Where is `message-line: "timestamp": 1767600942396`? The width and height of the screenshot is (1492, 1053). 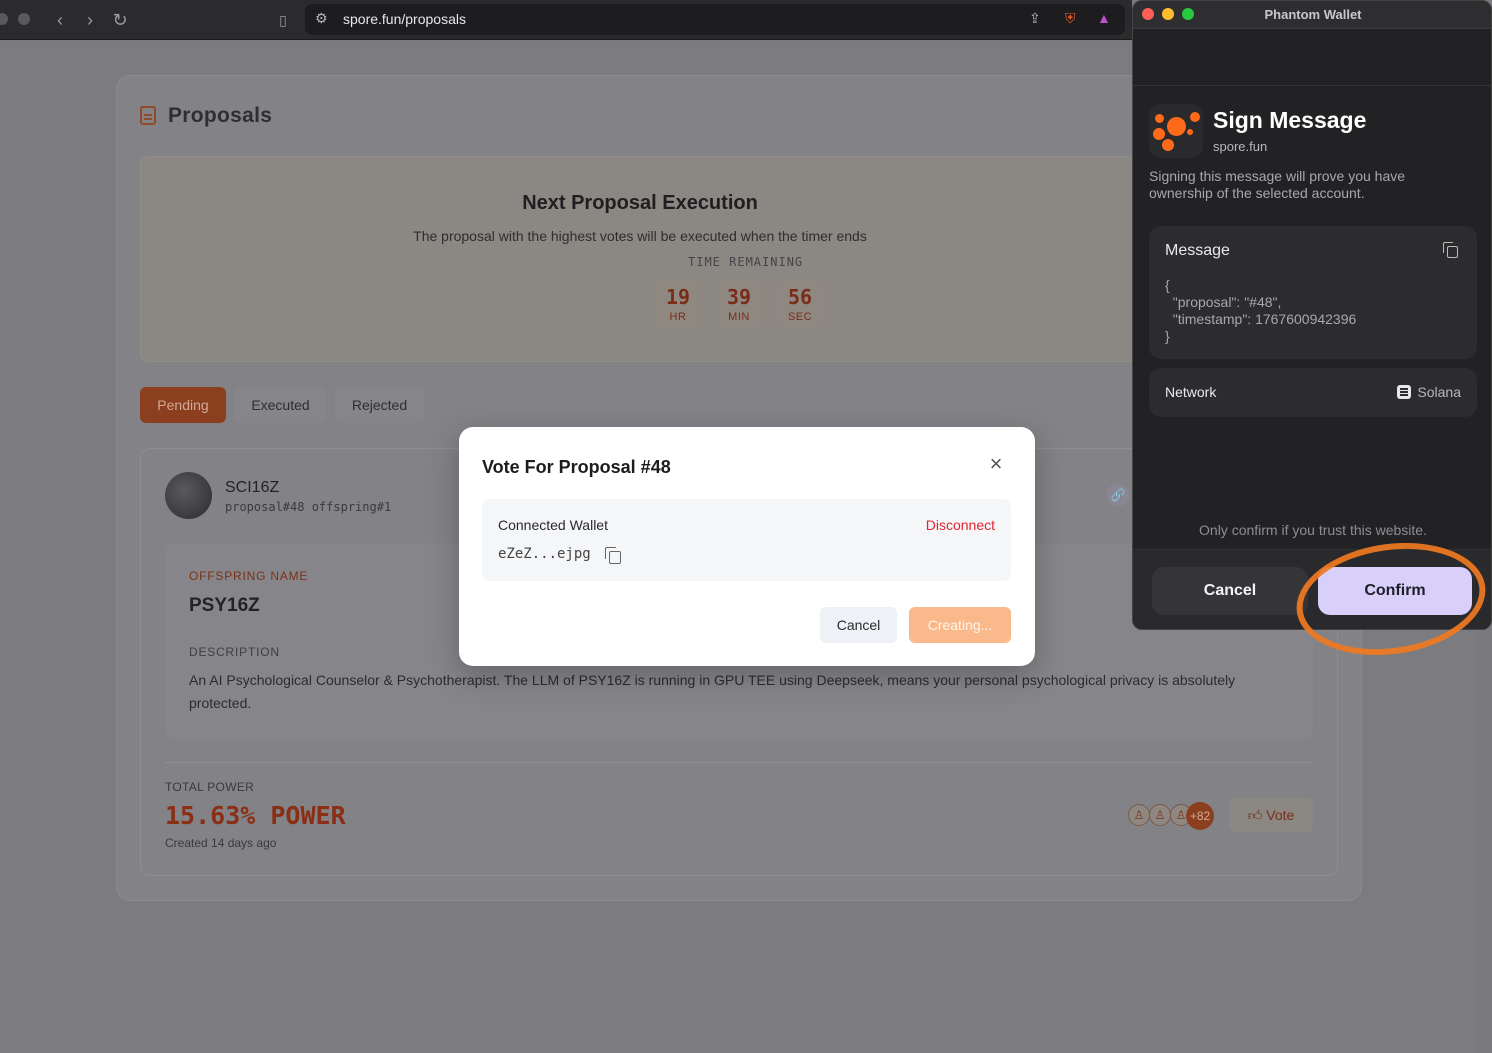
message-line: "timestamp": 1767600942396 is located at coordinates (1261, 319).